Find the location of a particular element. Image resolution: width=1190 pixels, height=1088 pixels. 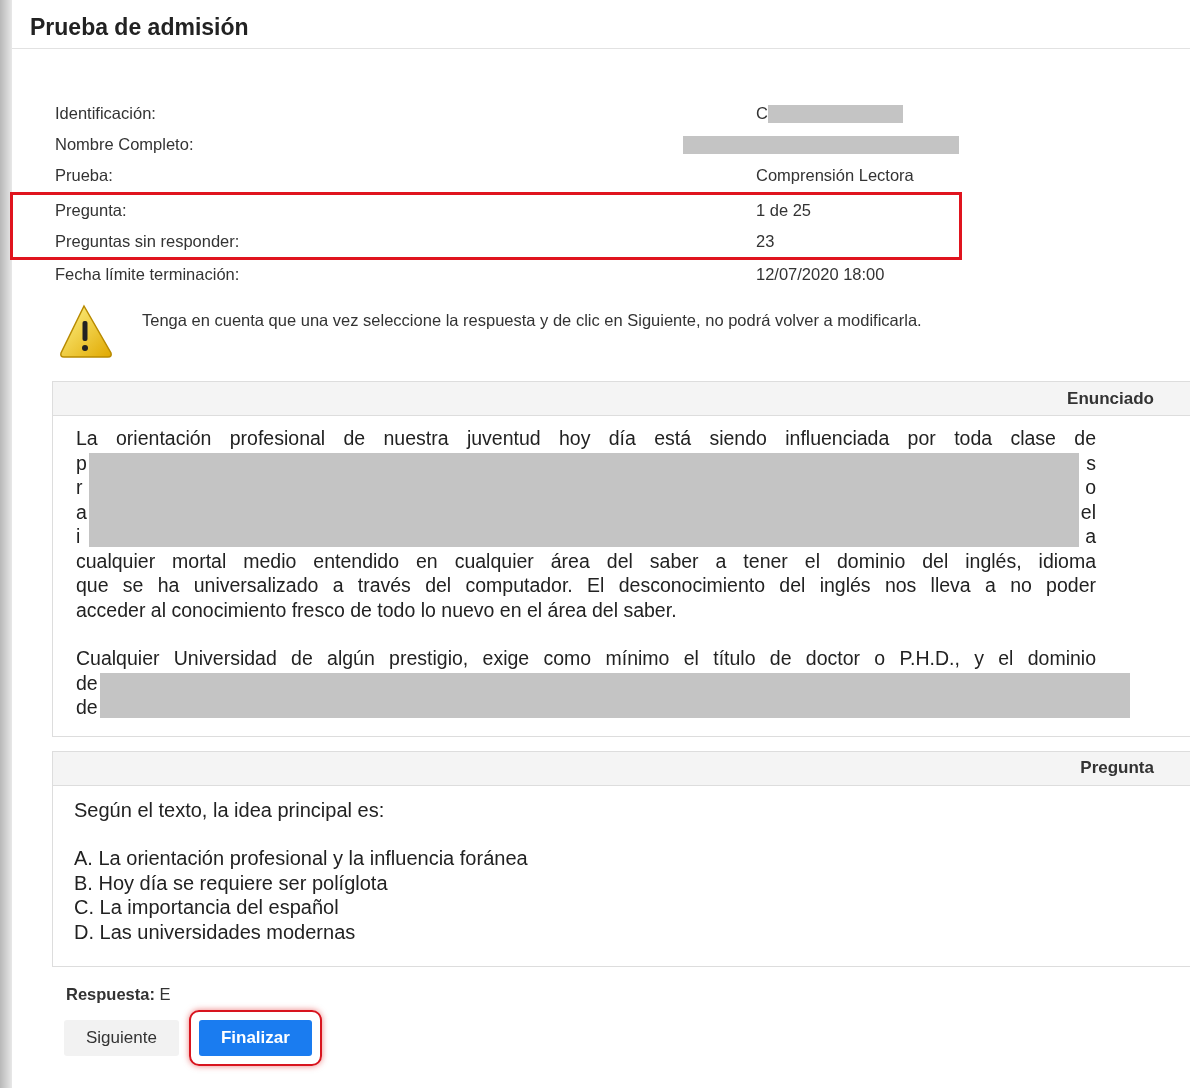

field-label: Fecha límite terminación: is located at coordinates (148, 274).